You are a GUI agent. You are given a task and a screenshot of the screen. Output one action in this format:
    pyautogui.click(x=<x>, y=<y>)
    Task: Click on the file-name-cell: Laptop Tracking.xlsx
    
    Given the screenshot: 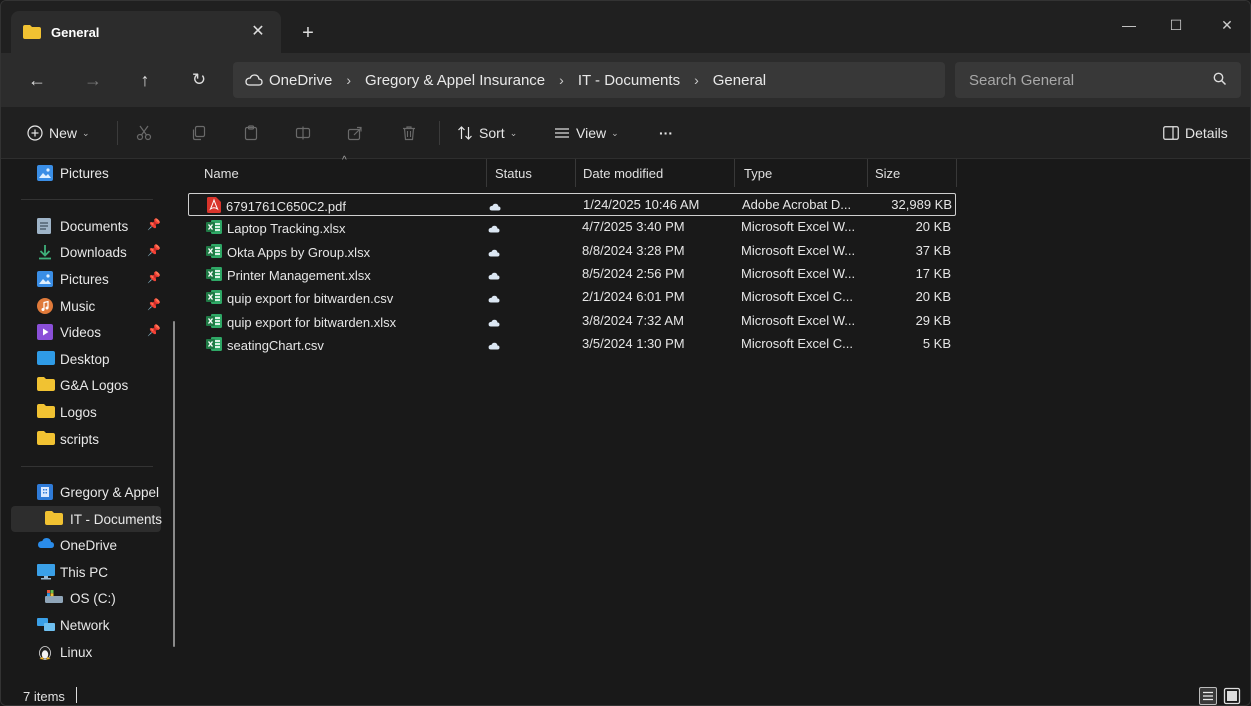 What is the action you would take?
    pyautogui.click(x=346, y=228)
    